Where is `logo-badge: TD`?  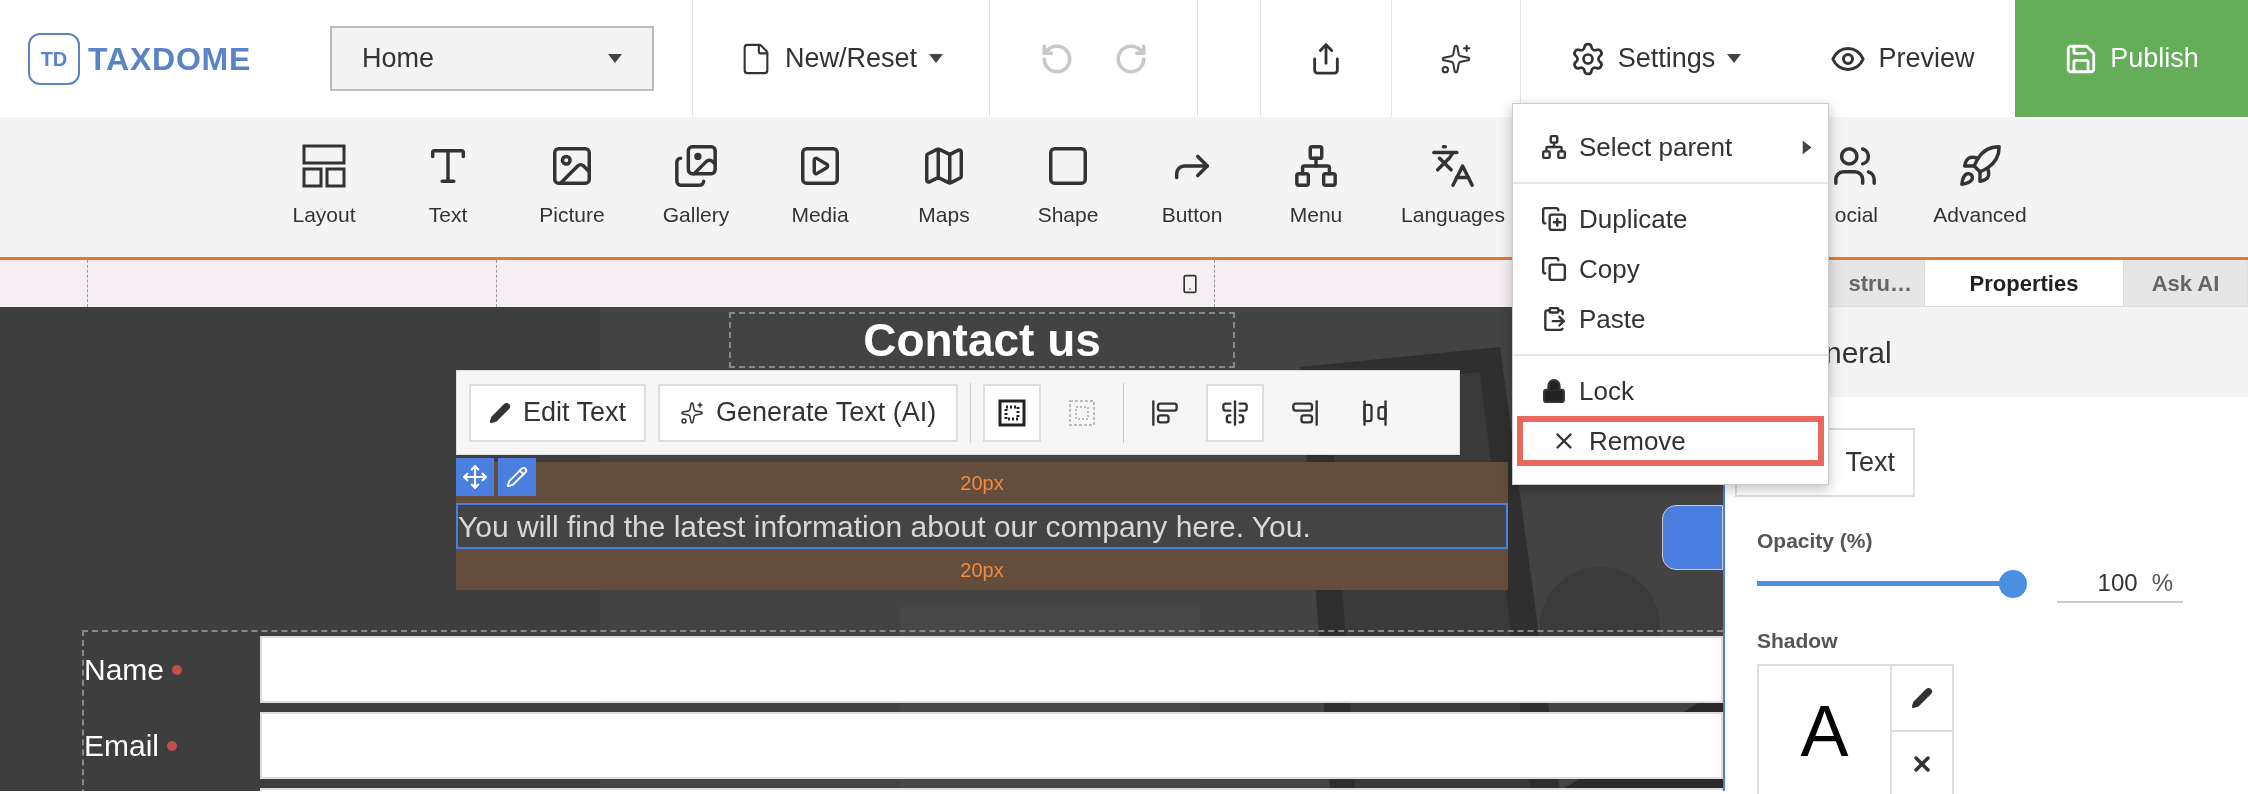
logo-badge: TD is located at coordinates (54, 58).